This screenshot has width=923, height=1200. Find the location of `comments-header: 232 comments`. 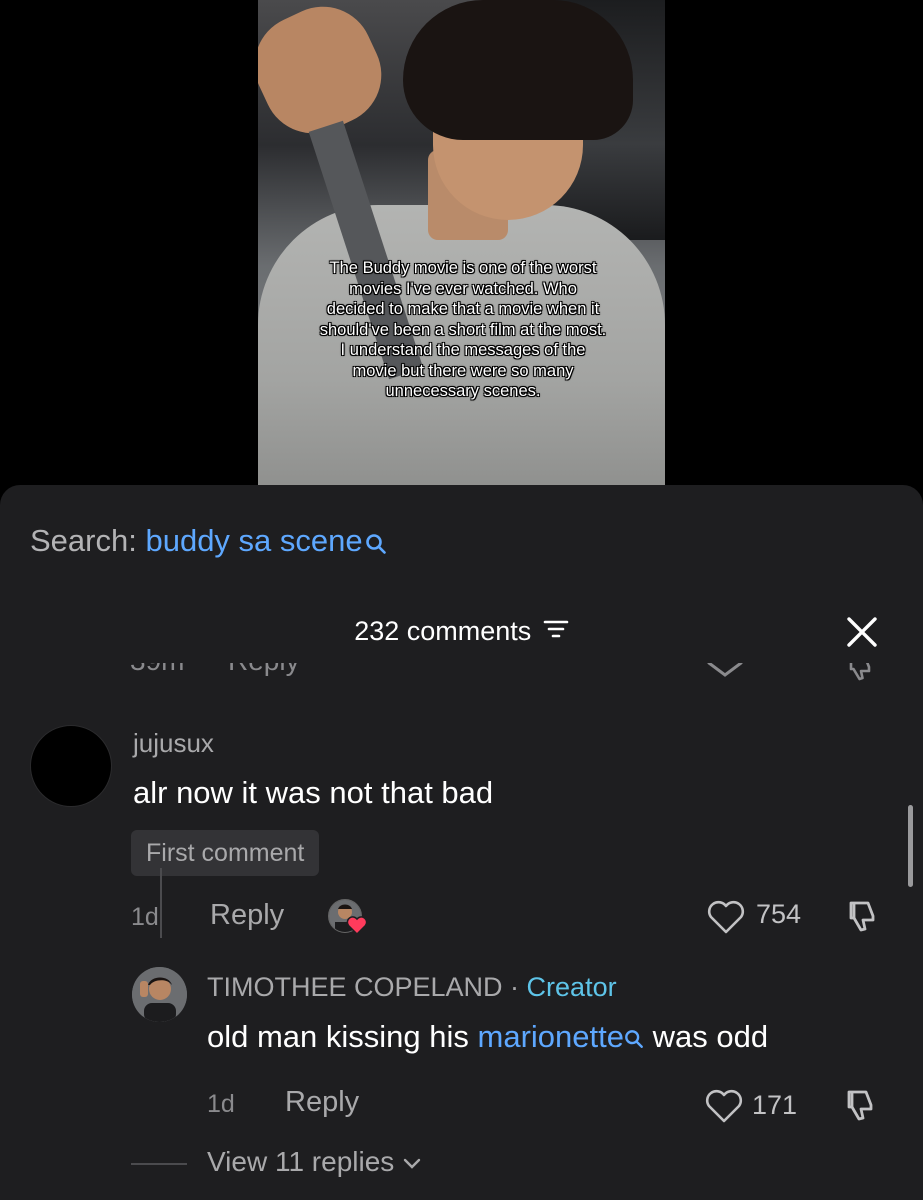

comments-header: 232 comments is located at coordinates (461, 631).